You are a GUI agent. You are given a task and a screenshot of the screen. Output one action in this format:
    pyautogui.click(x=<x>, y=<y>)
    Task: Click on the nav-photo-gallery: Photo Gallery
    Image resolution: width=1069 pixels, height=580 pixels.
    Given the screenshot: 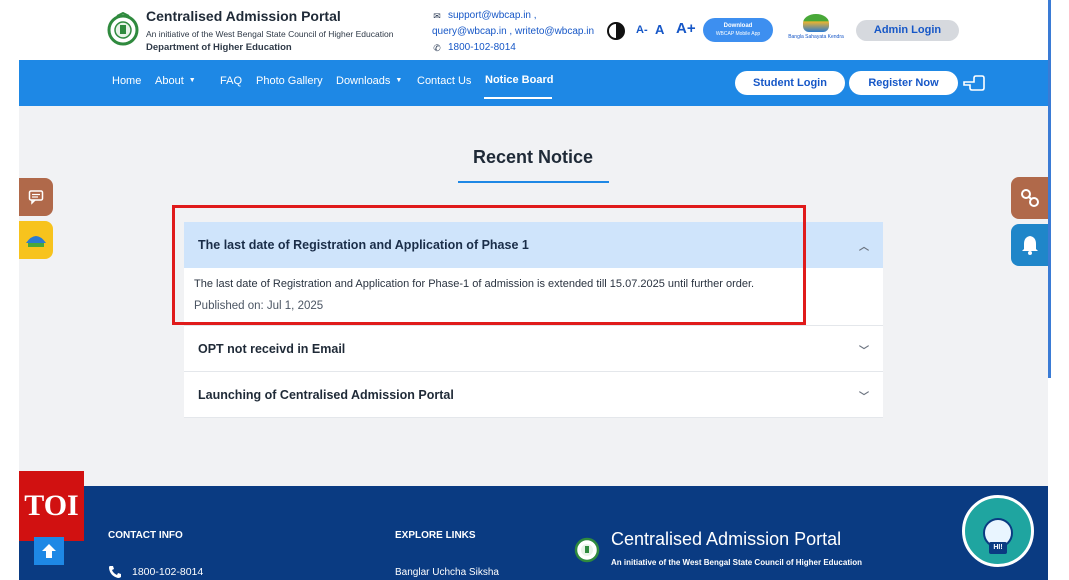 What is the action you would take?
    pyautogui.click(x=289, y=81)
    